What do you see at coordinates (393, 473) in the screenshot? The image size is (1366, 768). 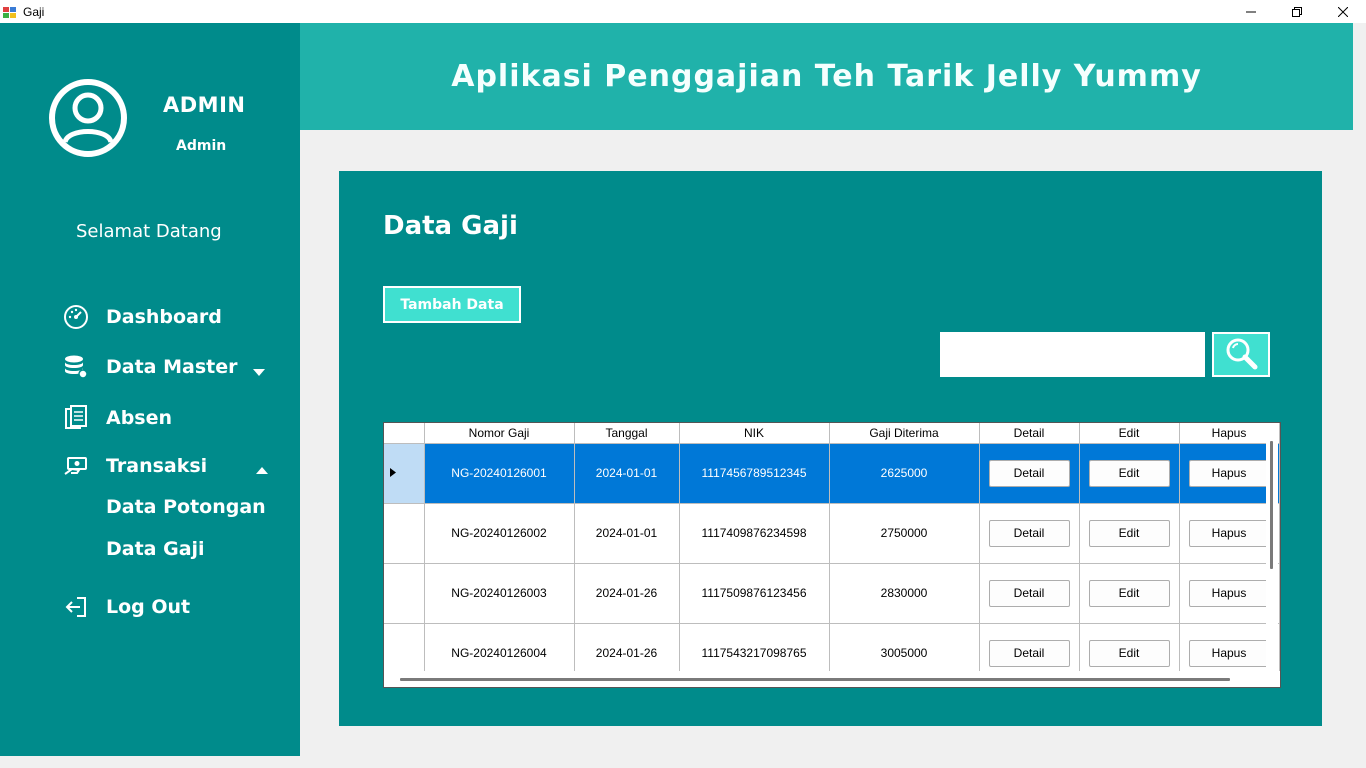 I see `current-row-arrow-icon` at bounding box center [393, 473].